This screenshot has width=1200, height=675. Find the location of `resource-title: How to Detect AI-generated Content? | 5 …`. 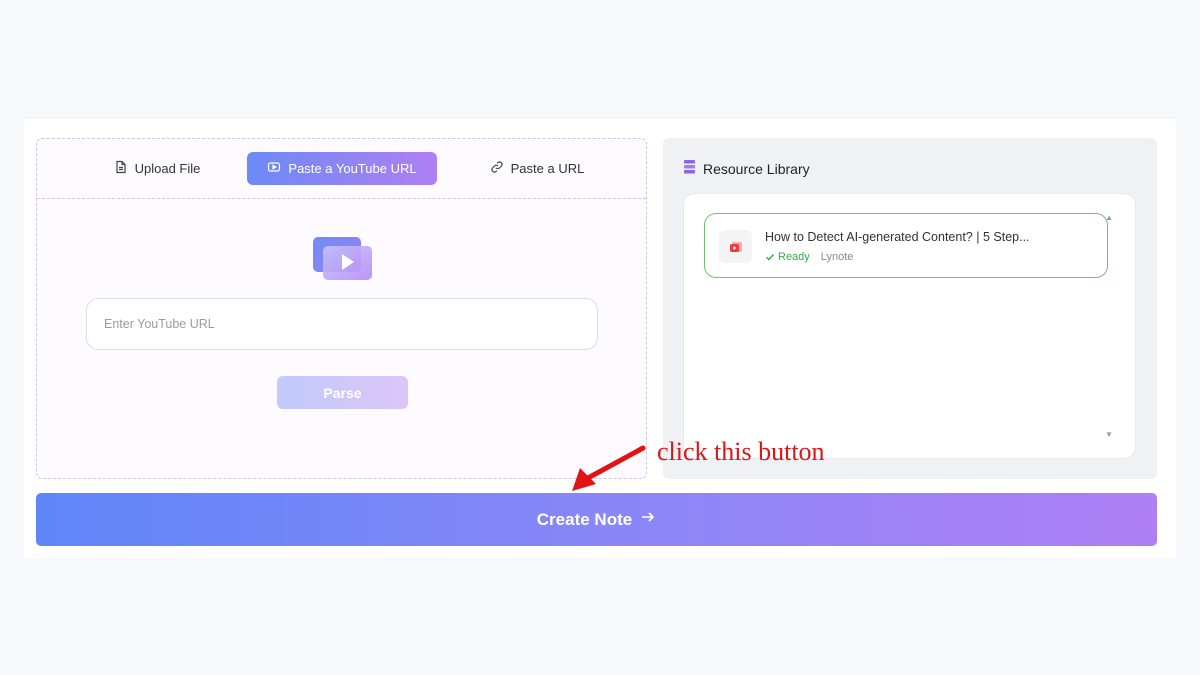

resource-title: How to Detect AI-generated Content? | 5 … is located at coordinates (897, 237).